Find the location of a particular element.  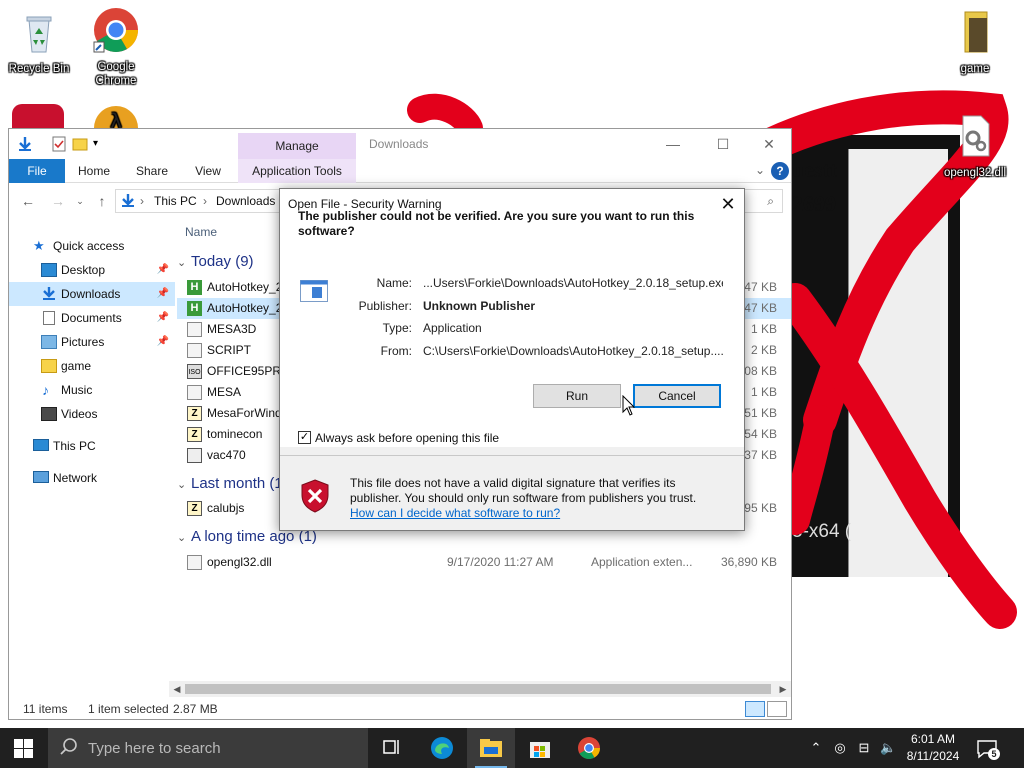

nav-item-game: game is located at coordinates (92, 366).